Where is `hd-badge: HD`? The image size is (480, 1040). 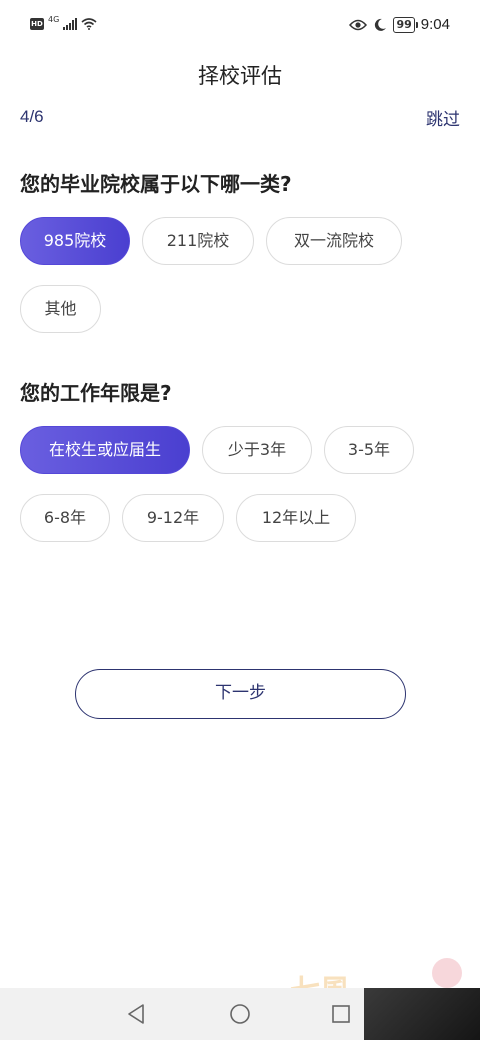
hd-badge: HD is located at coordinates (37, 24).